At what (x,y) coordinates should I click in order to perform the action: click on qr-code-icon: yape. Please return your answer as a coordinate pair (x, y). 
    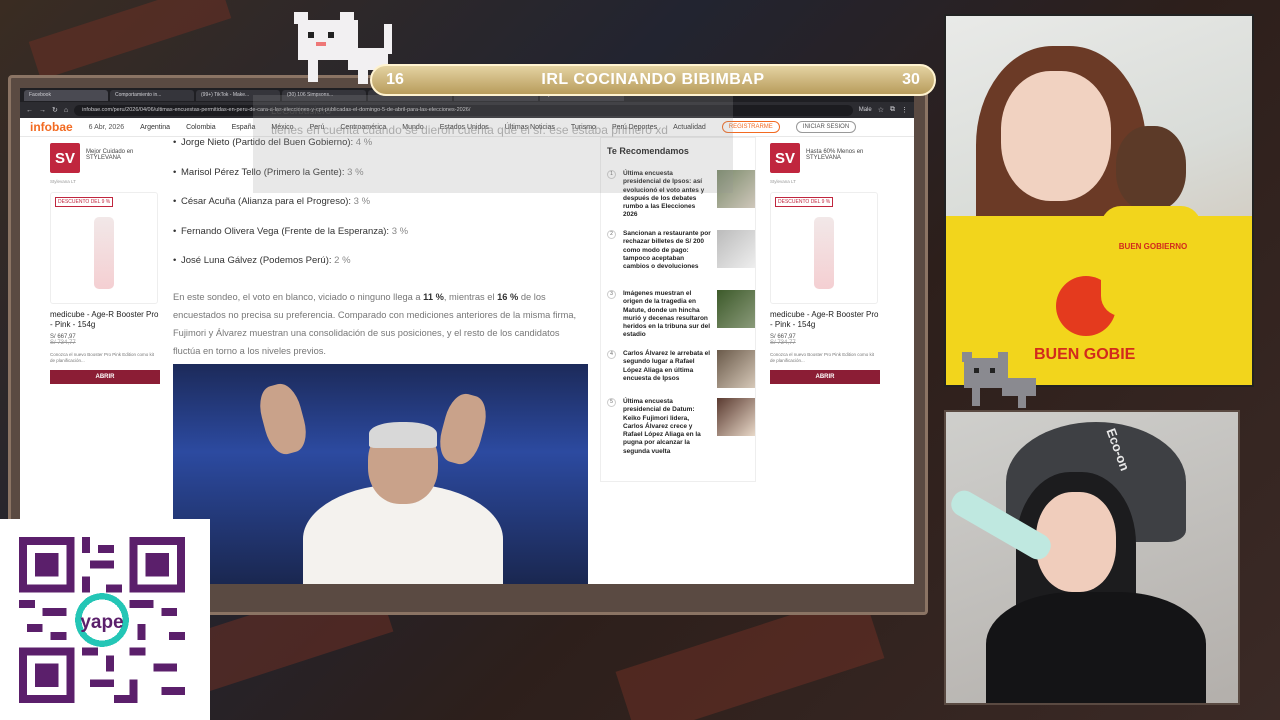
    Looking at the image, I should click on (102, 620).